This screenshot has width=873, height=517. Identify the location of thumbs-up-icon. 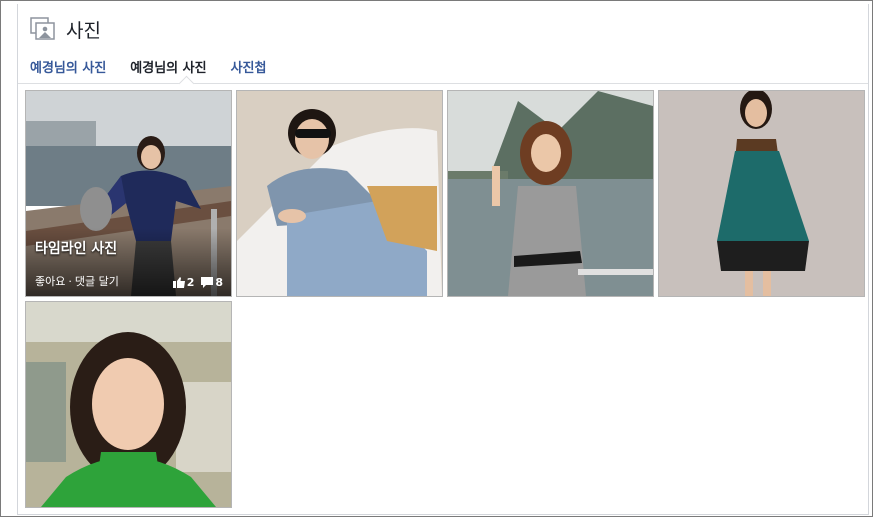
(178, 282).